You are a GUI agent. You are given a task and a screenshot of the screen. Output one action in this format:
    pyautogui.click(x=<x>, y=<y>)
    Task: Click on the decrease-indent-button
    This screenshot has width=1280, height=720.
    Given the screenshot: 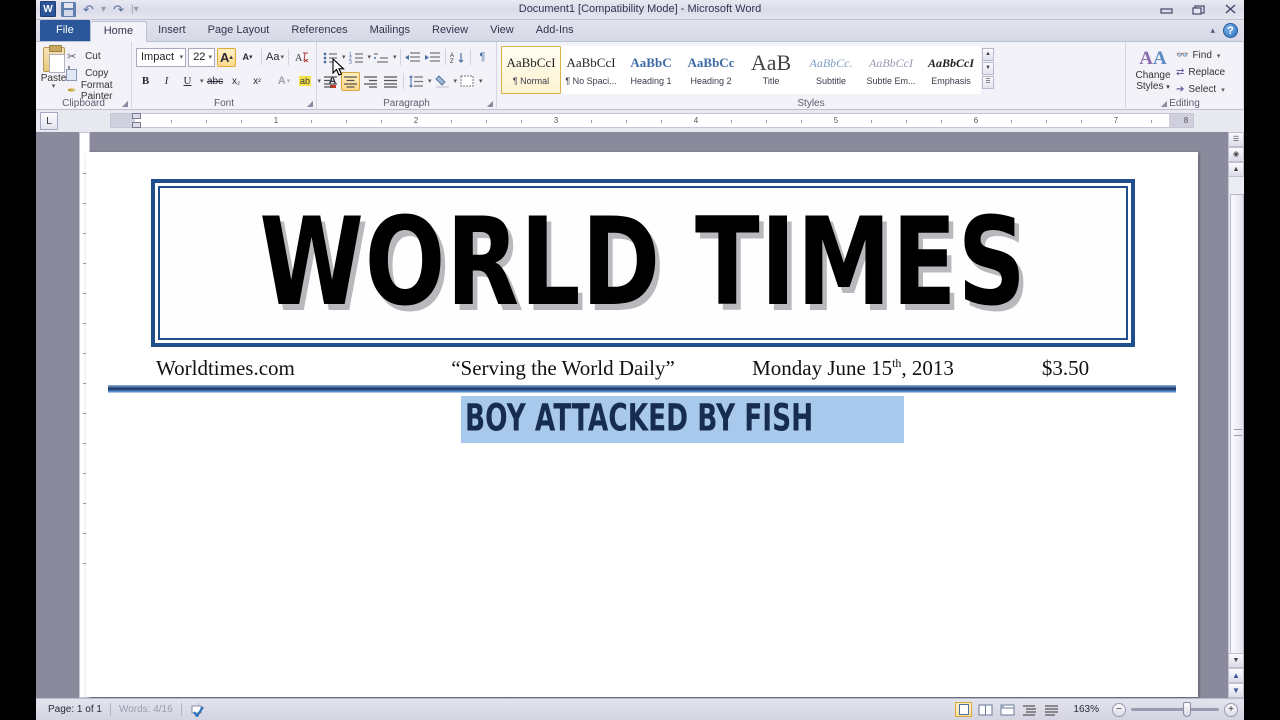 What is the action you would take?
    pyautogui.click(x=412, y=57)
    